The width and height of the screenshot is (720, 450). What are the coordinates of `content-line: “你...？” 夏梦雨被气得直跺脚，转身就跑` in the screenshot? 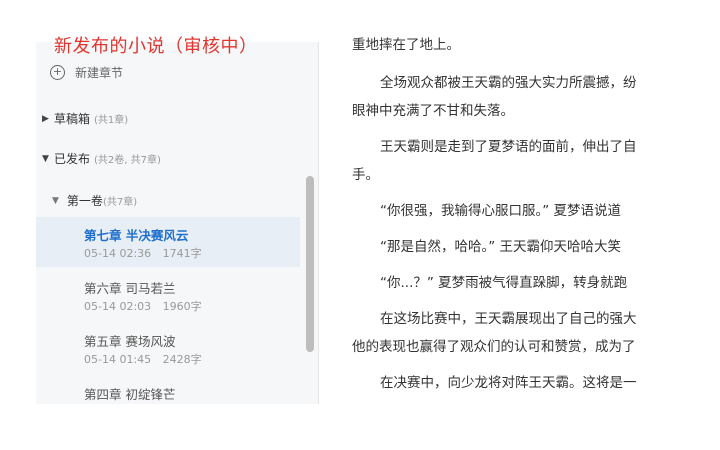 It's located at (504, 283).